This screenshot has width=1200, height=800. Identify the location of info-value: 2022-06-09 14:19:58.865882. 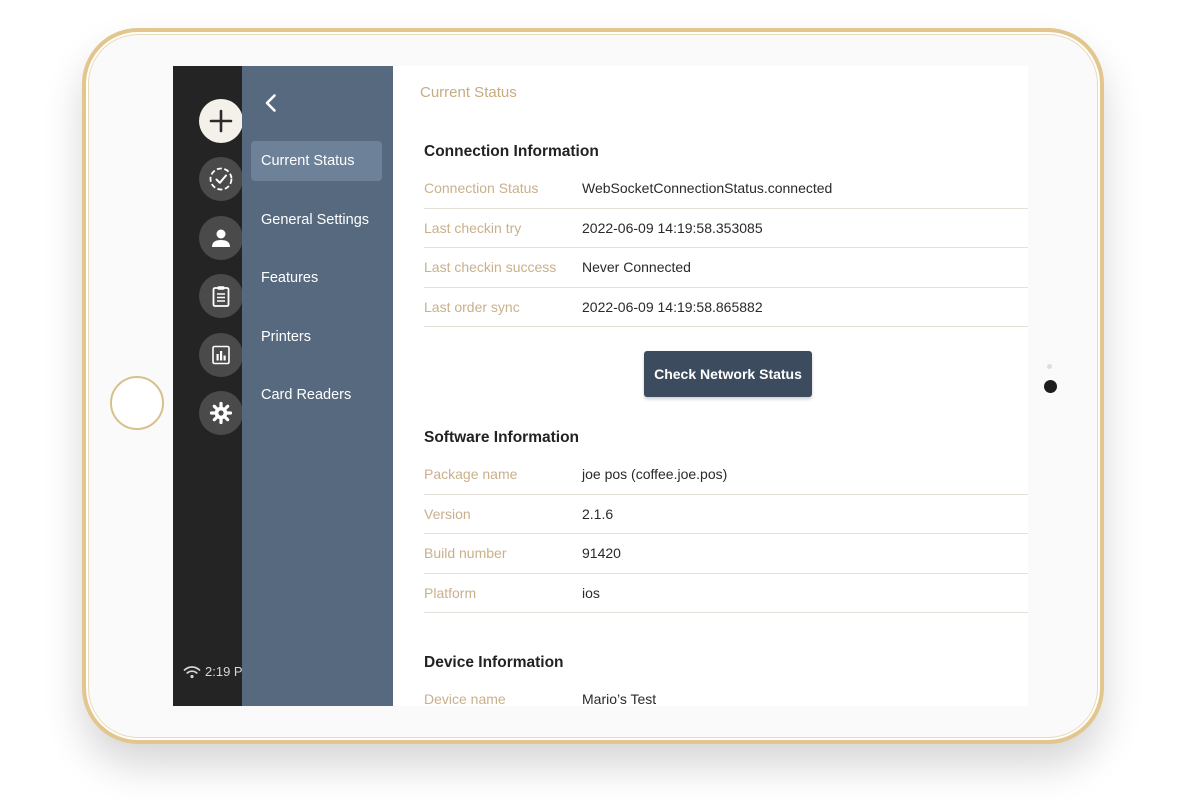
(672, 306).